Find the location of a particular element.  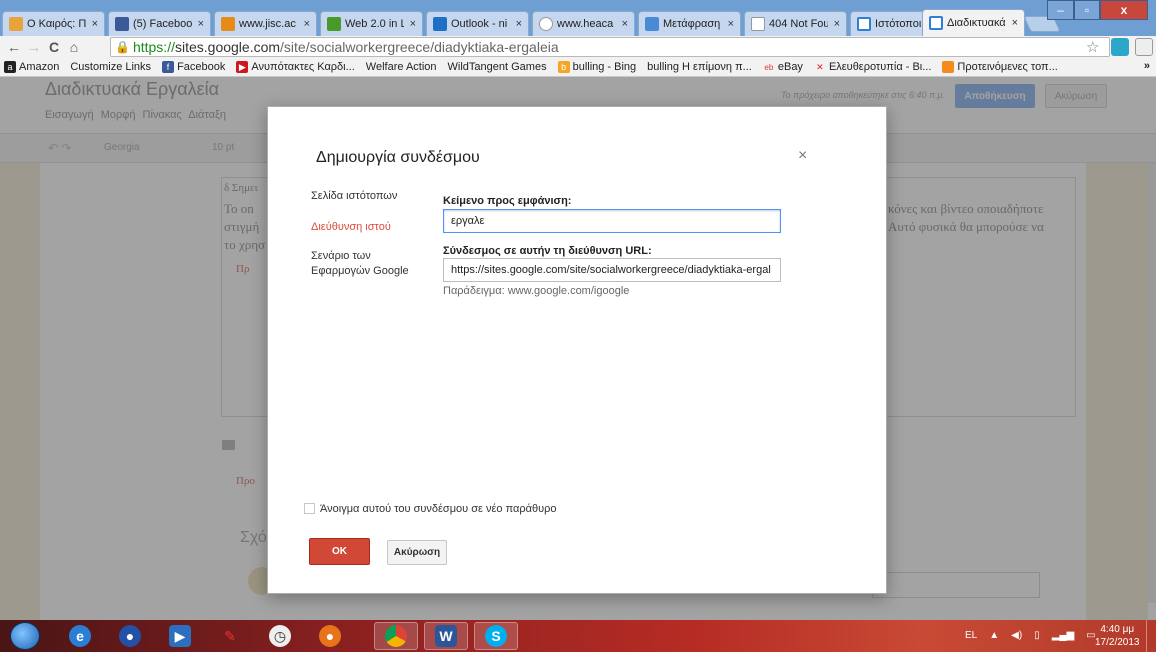

tab-outlook: Outlook - ni × is located at coordinates (477, 23).